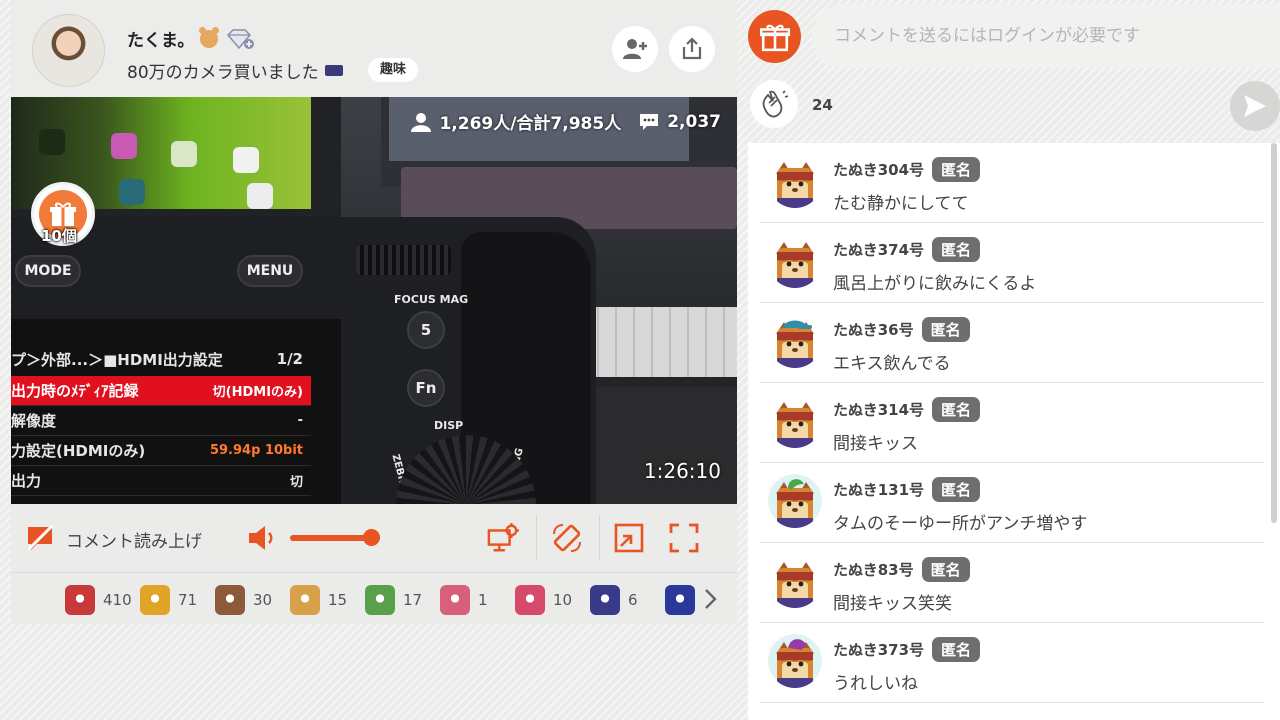 This screenshot has height=720, width=1280. Describe the element at coordinates (426, 330) in the screenshot. I see `camera-button-5: 5` at that location.